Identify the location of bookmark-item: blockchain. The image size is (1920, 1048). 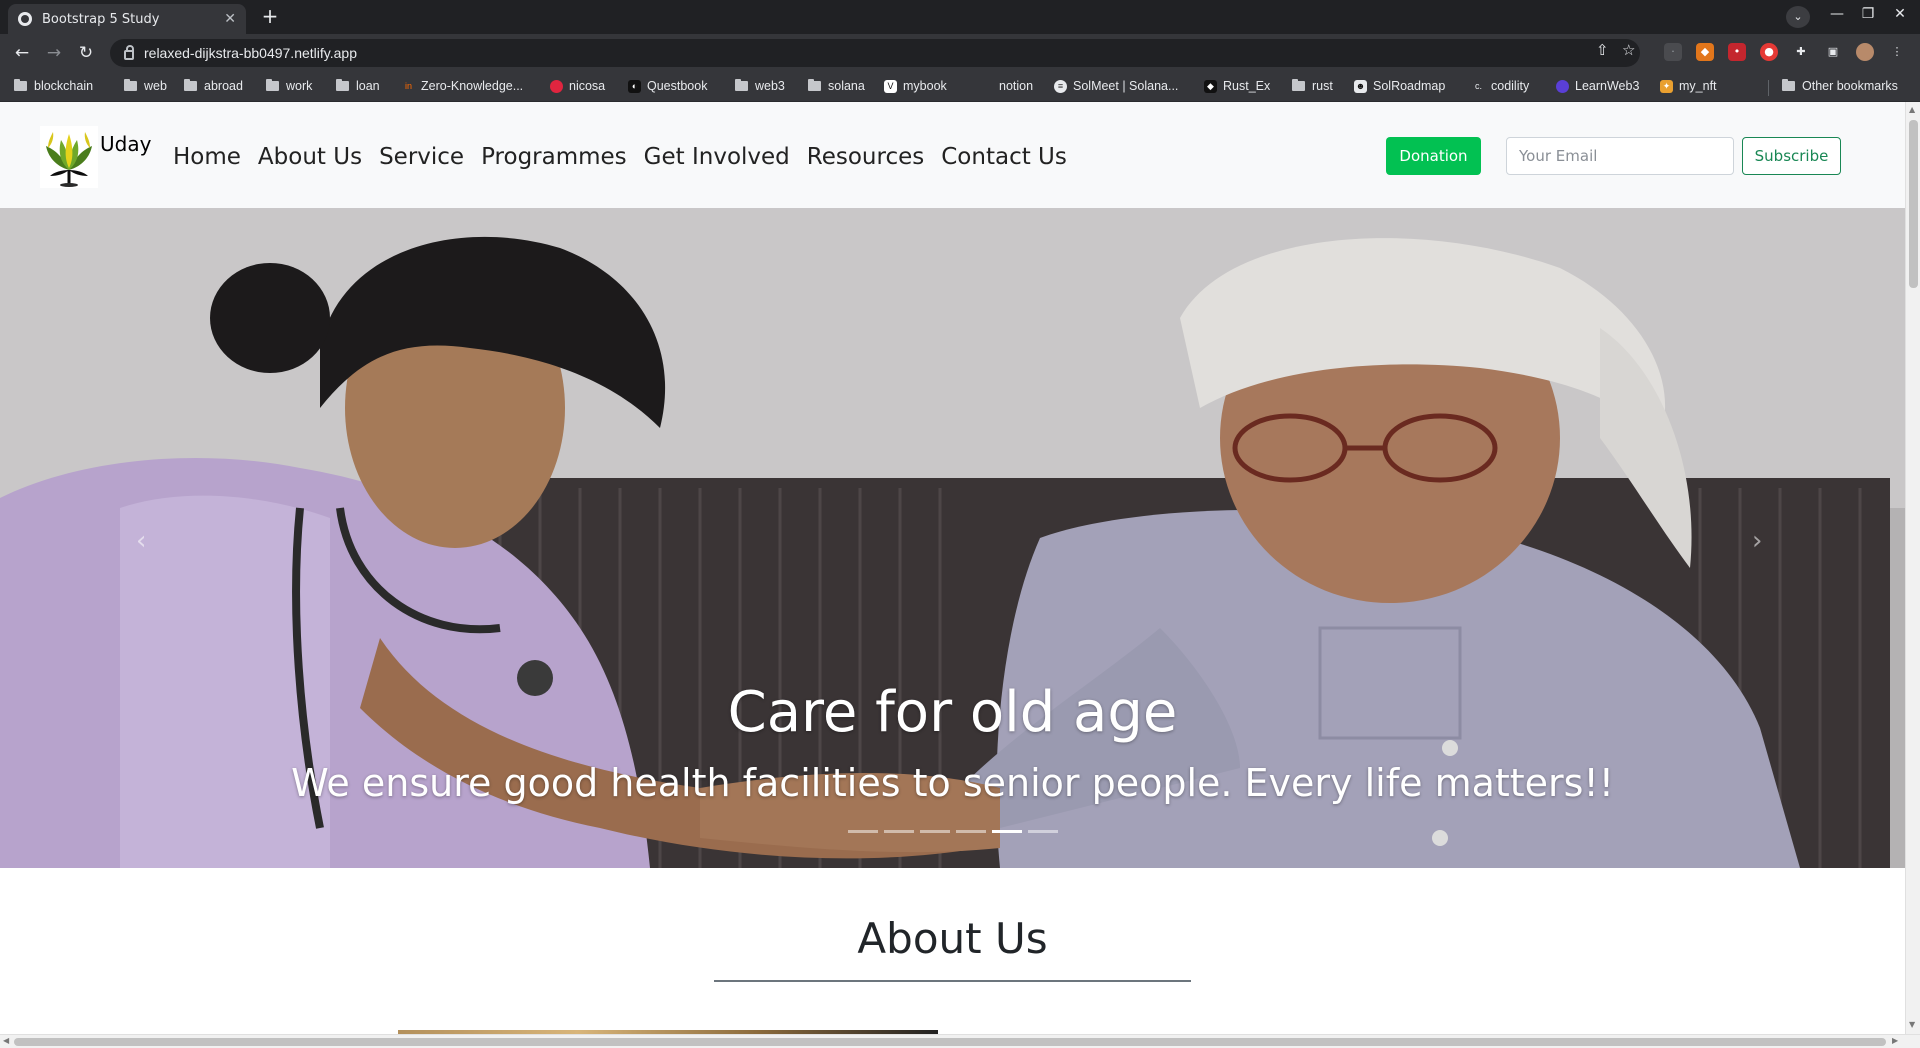
(53, 86).